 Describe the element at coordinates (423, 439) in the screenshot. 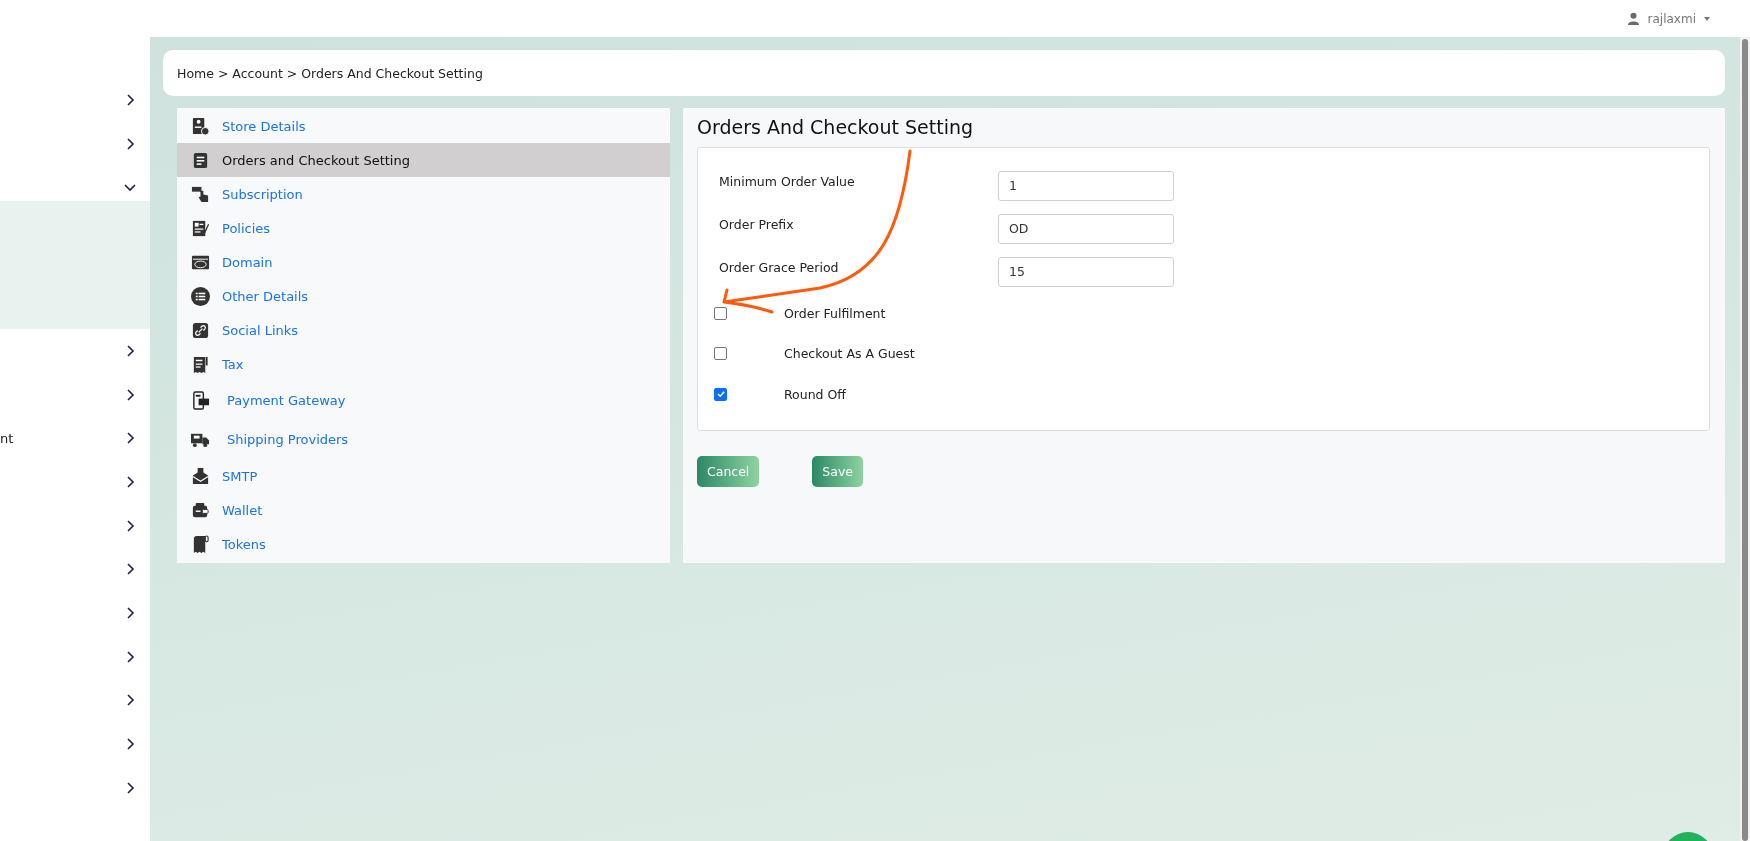

I see `settings-menu-item: Shipping Providers` at that location.